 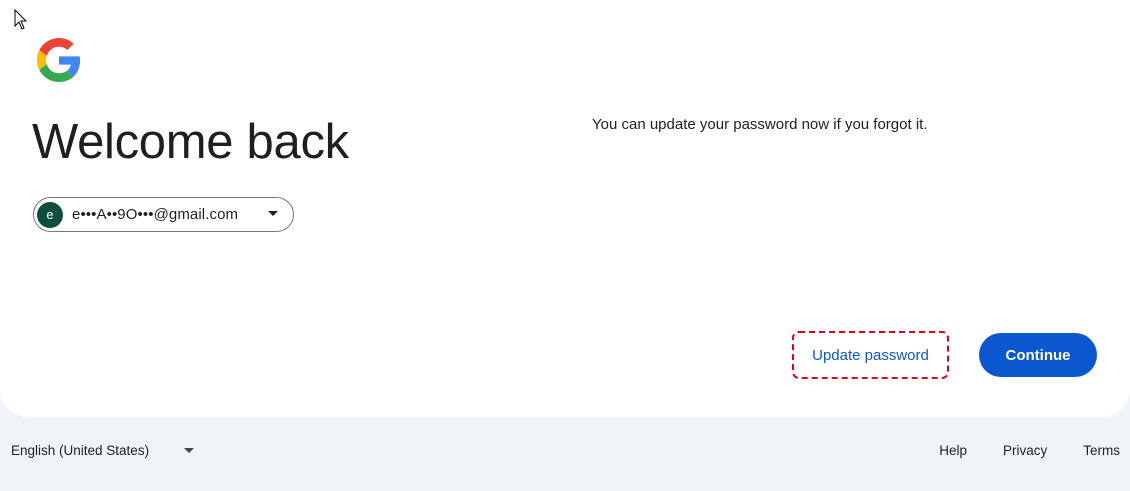 I want to click on language-label: English (United States), so click(x=80, y=450).